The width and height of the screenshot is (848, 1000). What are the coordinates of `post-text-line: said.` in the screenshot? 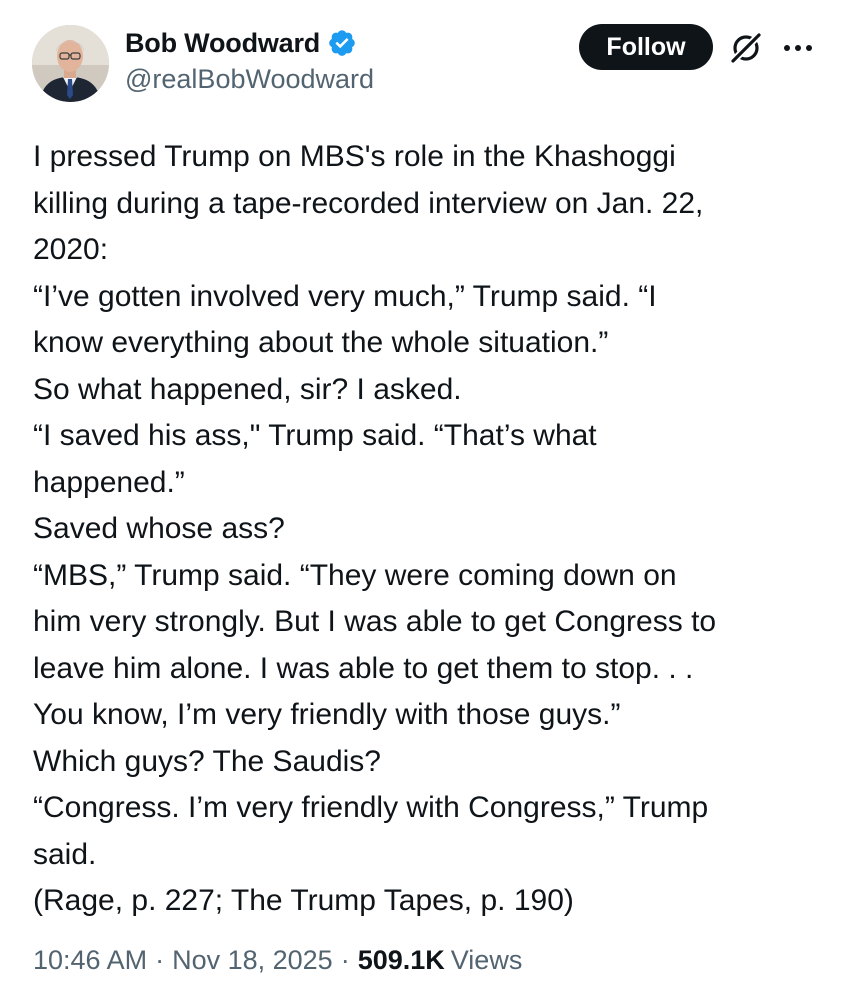 It's located at (65, 854).